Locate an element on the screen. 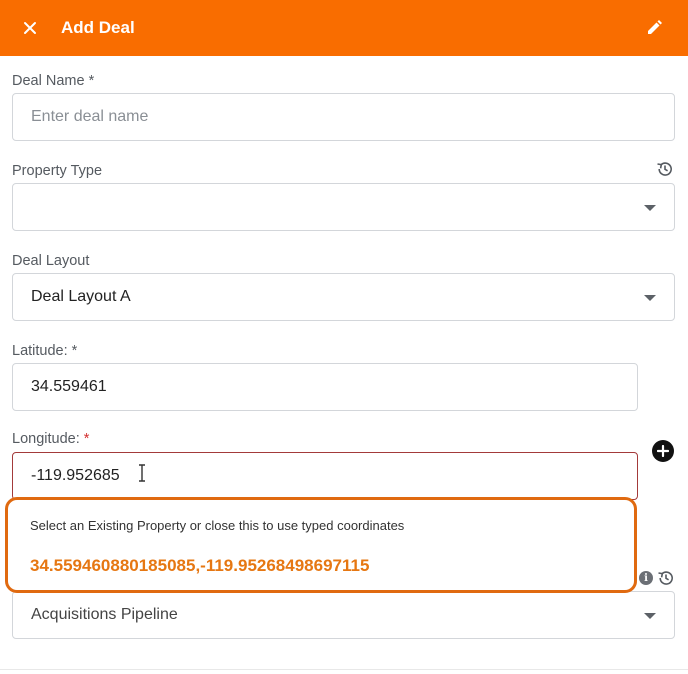 The height and width of the screenshot is (674, 688). pencil-icon is located at coordinates (655, 27).